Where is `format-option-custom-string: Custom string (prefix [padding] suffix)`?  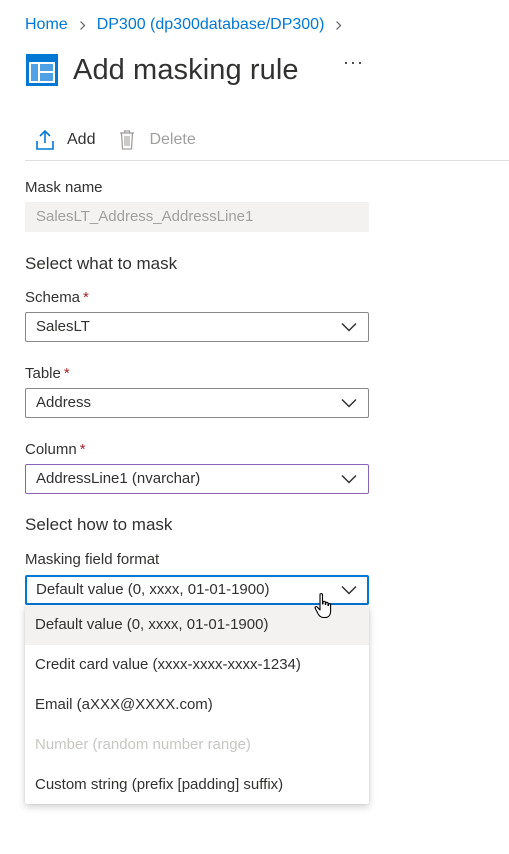 format-option-custom-string: Custom string (prefix [padding] suffix) is located at coordinates (197, 785).